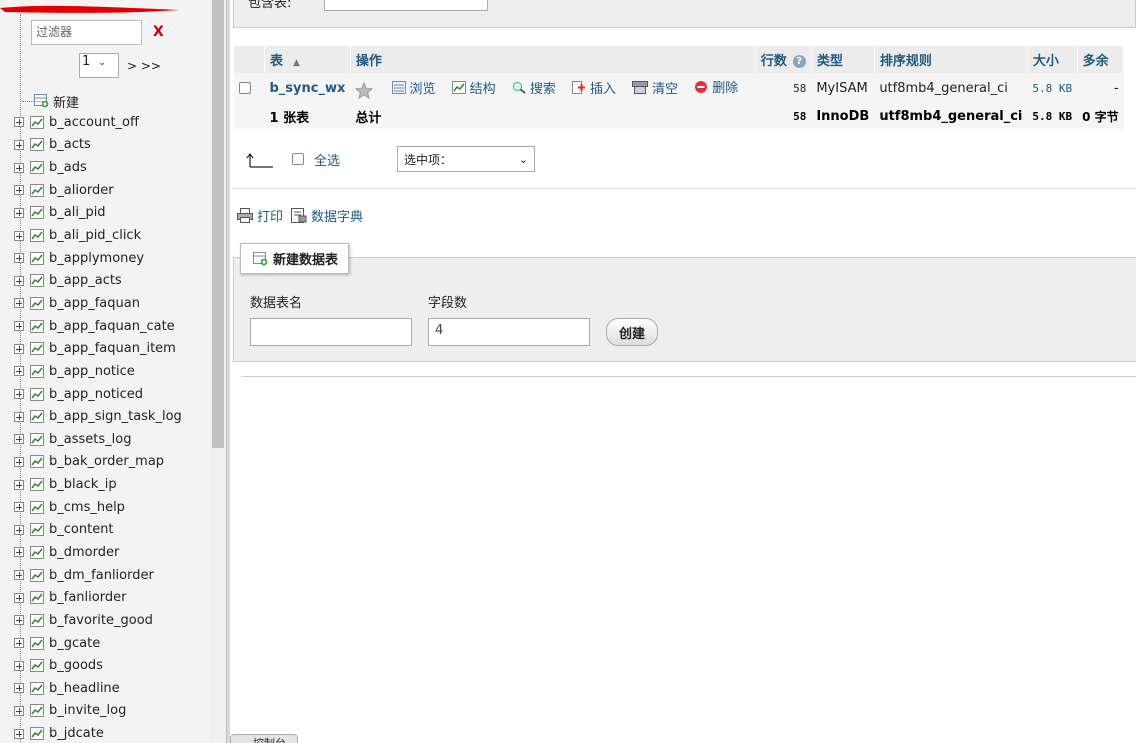  What do you see at coordinates (413, 87) in the screenshot?
I see `browse-button: 浏览` at bounding box center [413, 87].